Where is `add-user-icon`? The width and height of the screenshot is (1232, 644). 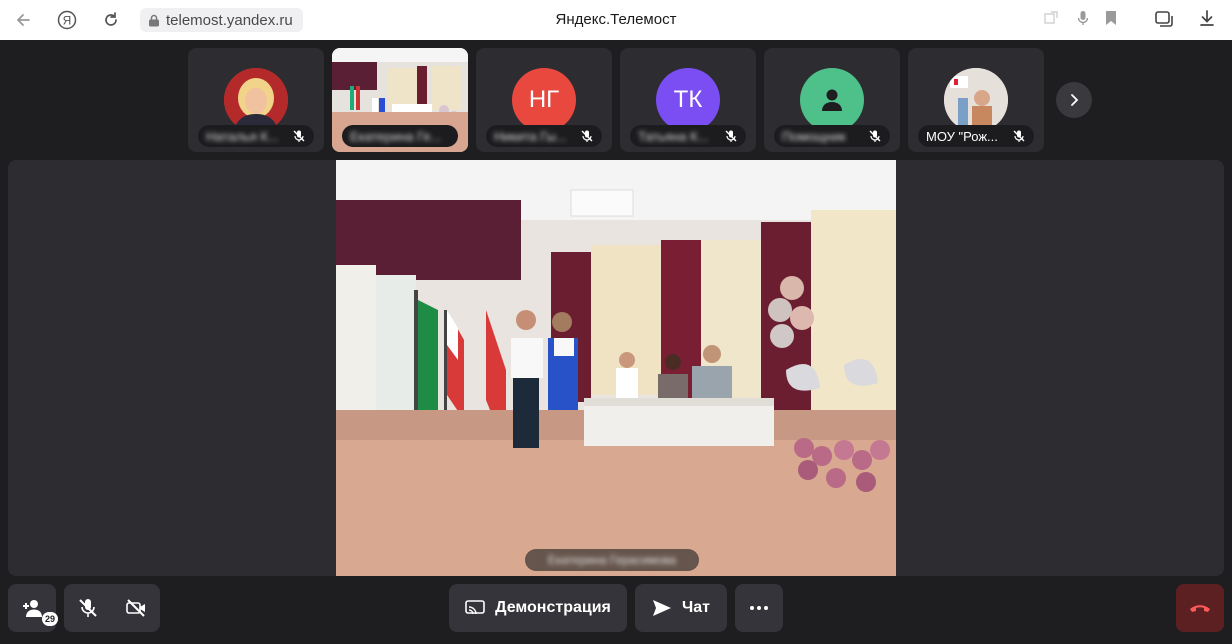 add-user-icon is located at coordinates (32, 608).